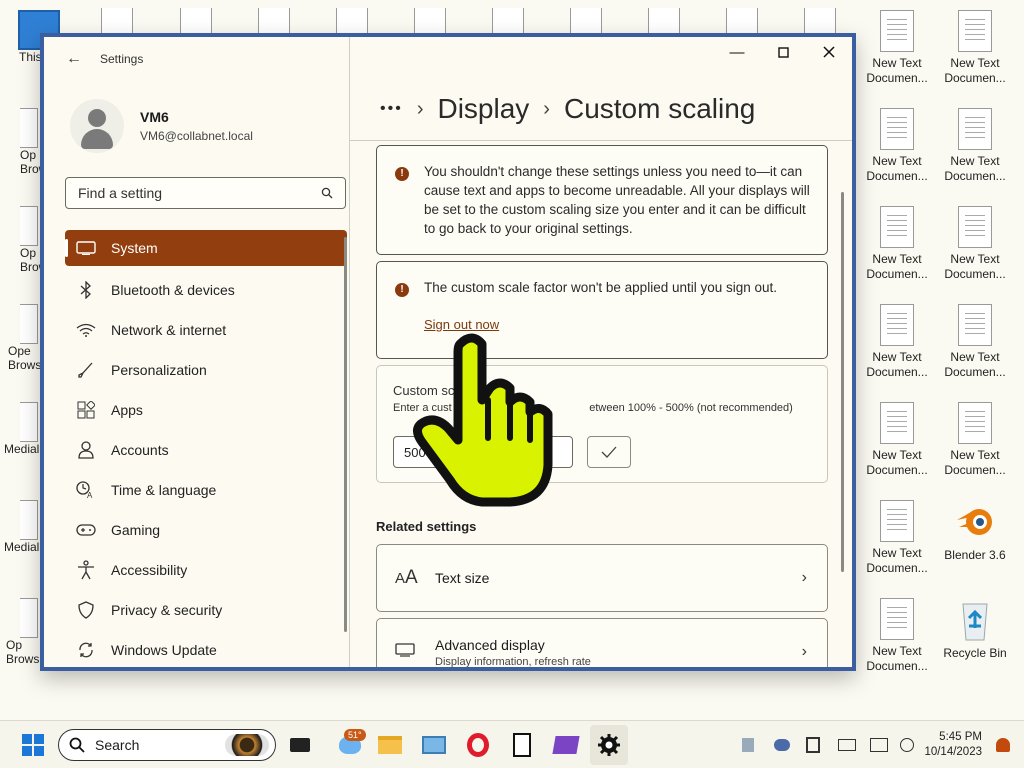  I want to click on clipchamp-button, so click(566, 744).